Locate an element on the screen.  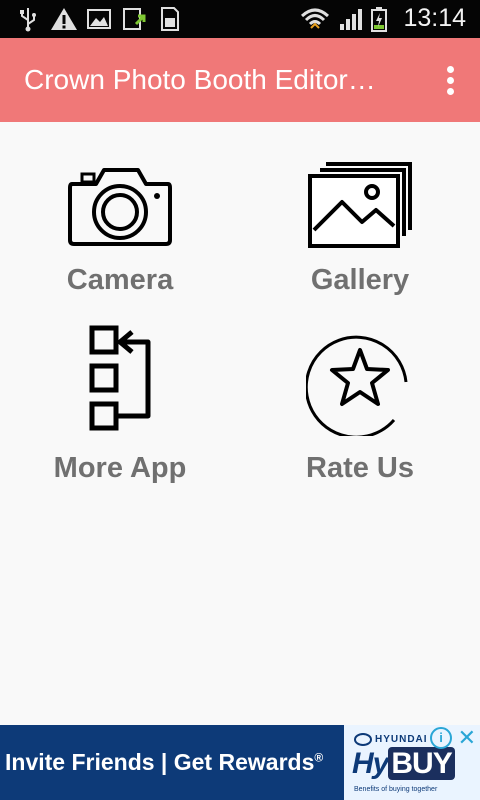
gallery-button: Gallery is located at coordinates (360, 227).